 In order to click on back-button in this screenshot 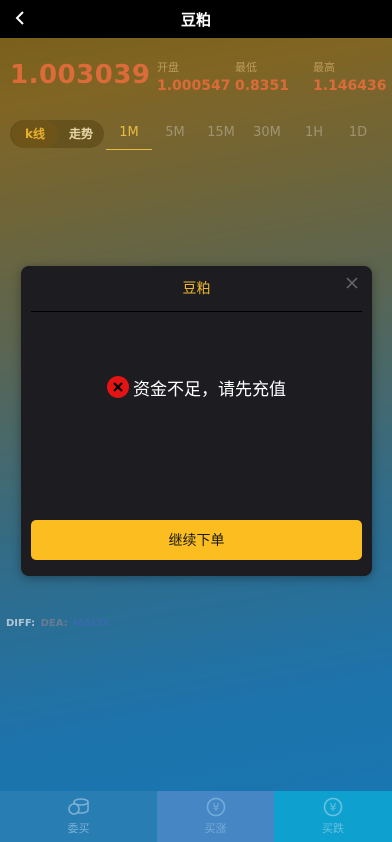, I will do `click(20, 18)`.